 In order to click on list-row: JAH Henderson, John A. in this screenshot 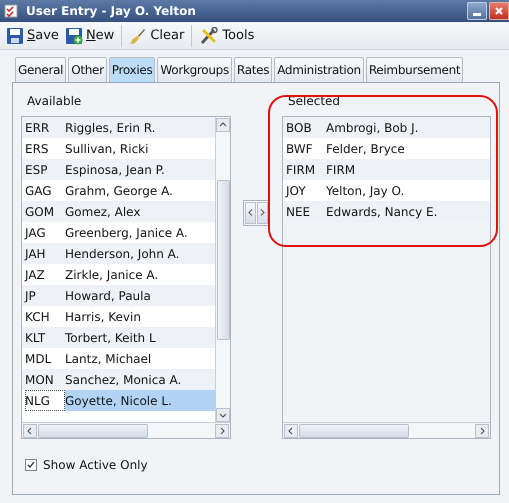, I will do `click(118, 253)`.